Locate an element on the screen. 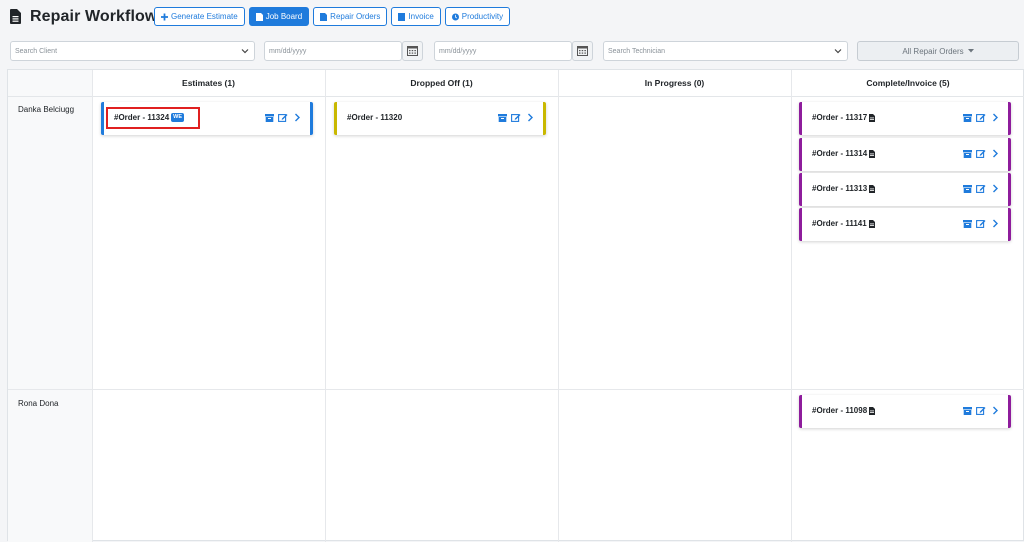  corner-header is located at coordinates (50, 83).